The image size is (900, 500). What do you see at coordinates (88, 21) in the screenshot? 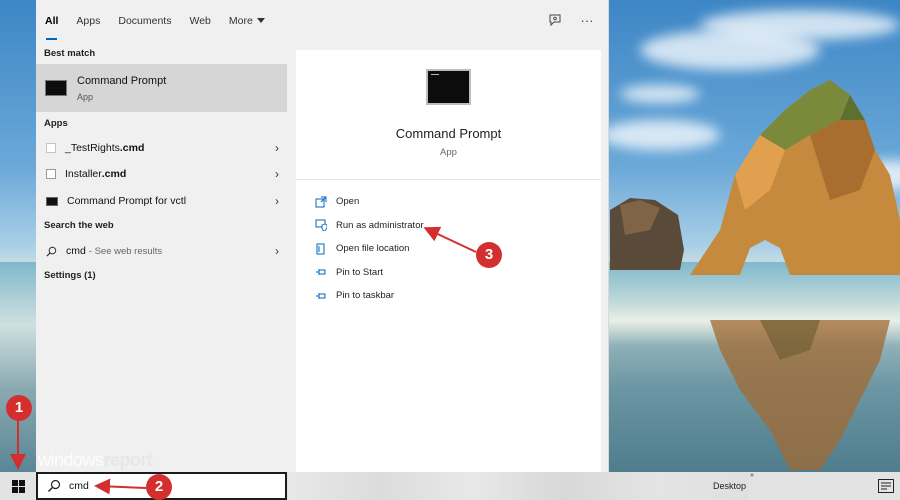
I see `tab-apps: Apps` at bounding box center [88, 21].